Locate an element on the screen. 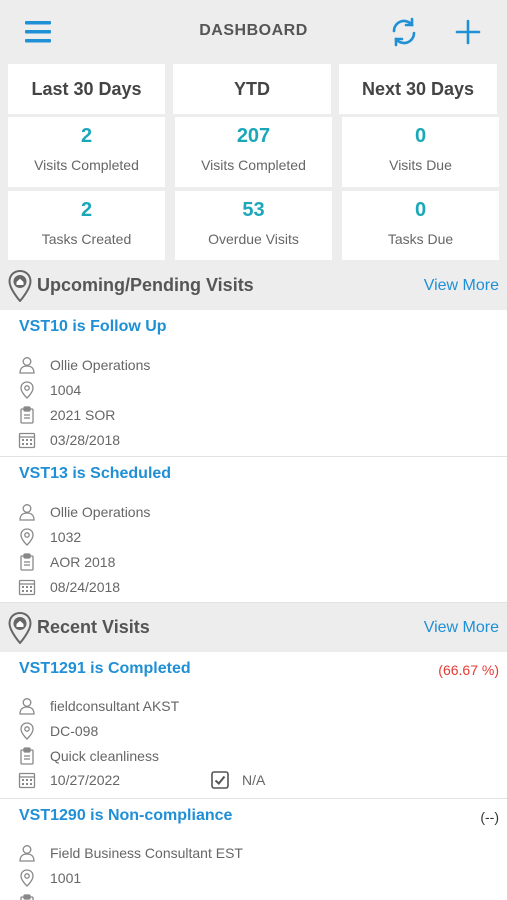 The width and height of the screenshot is (507, 900). stat-tasks-created: 2 Tasks Created is located at coordinates (86, 225).